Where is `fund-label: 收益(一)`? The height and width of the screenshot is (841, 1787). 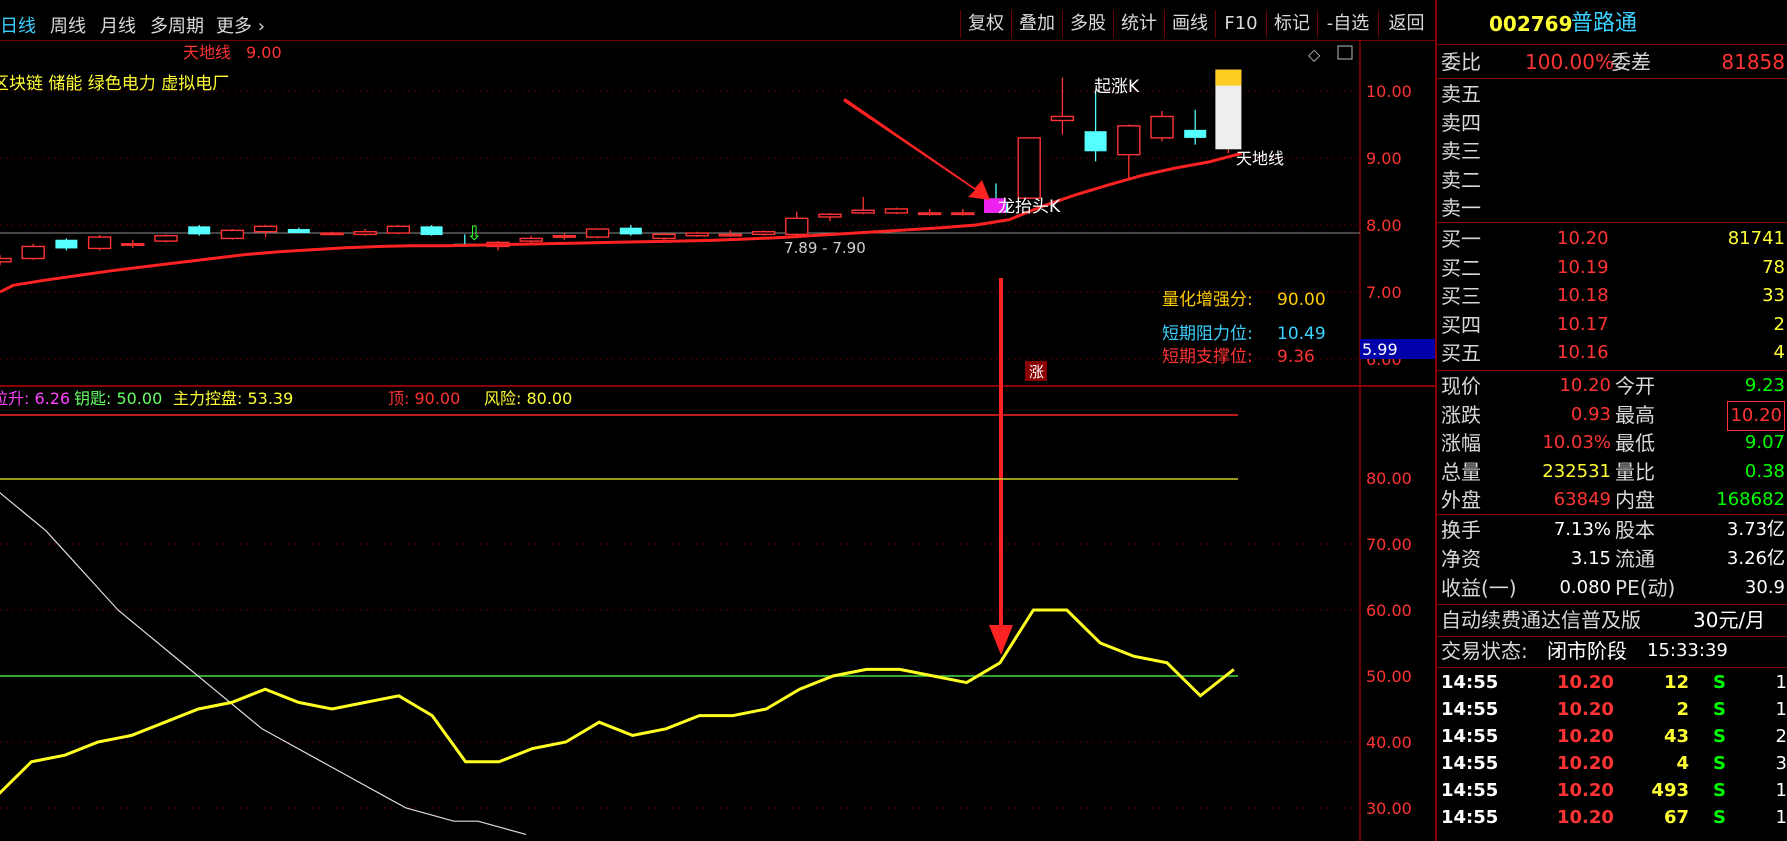 fund-label: 收益(一) is located at coordinates (1479, 588).